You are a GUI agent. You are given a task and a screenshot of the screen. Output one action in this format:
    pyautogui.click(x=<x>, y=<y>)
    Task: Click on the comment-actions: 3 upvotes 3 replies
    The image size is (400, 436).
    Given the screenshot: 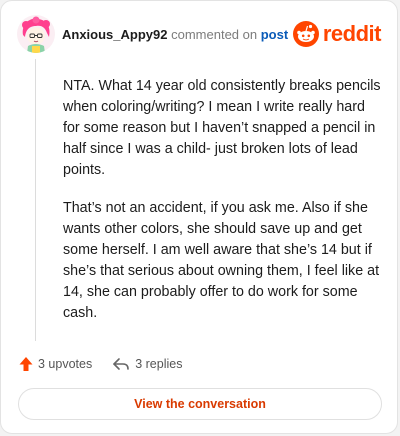 What is the action you would take?
    pyautogui.click(x=110, y=364)
    